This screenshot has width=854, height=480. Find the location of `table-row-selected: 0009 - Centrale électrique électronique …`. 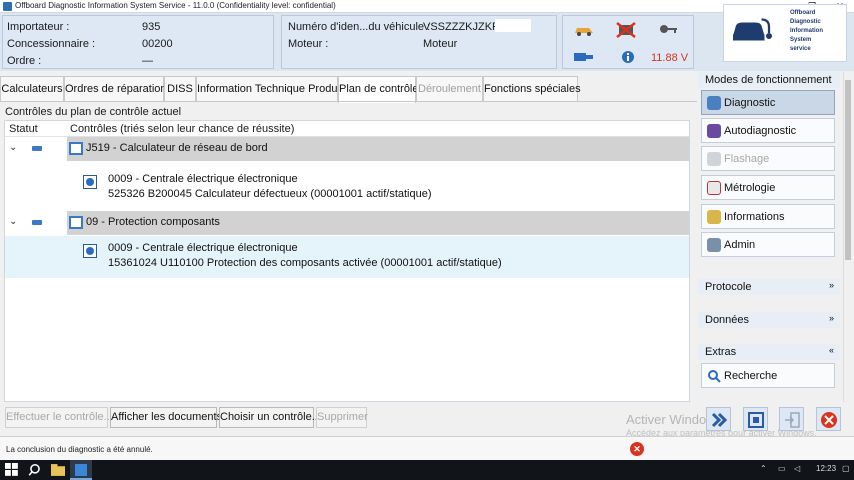

table-row-selected: 0009 - Centrale électrique électronique … is located at coordinates (347, 257).